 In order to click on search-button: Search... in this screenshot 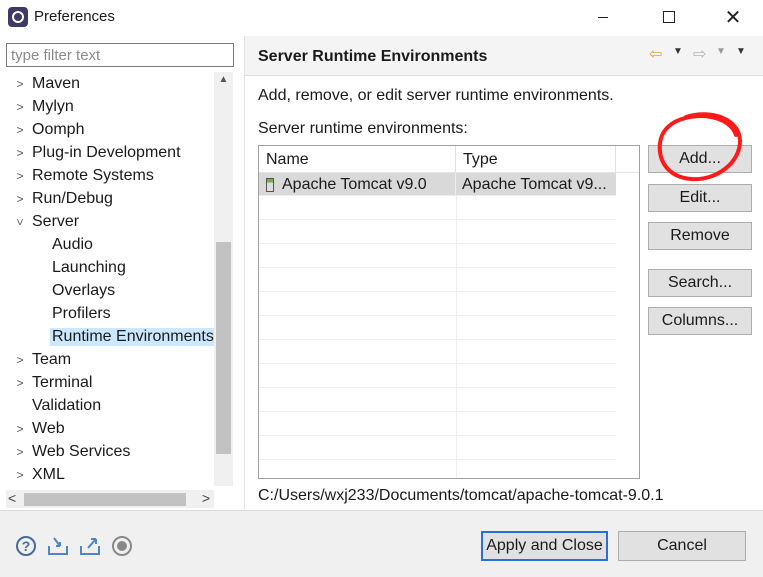, I will do `click(700, 283)`.